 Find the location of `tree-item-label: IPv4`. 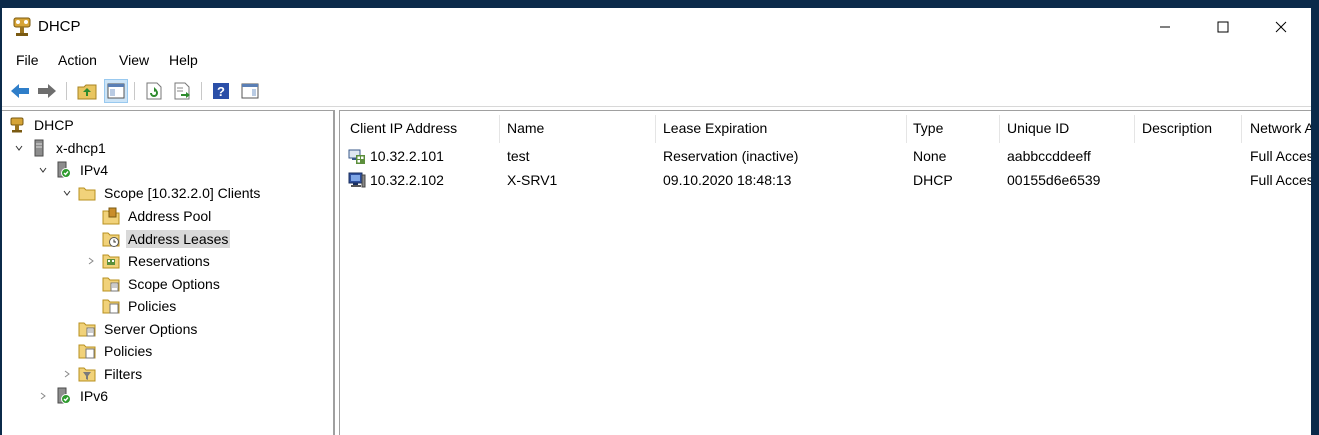

tree-item-label: IPv4 is located at coordinates (94, 170).